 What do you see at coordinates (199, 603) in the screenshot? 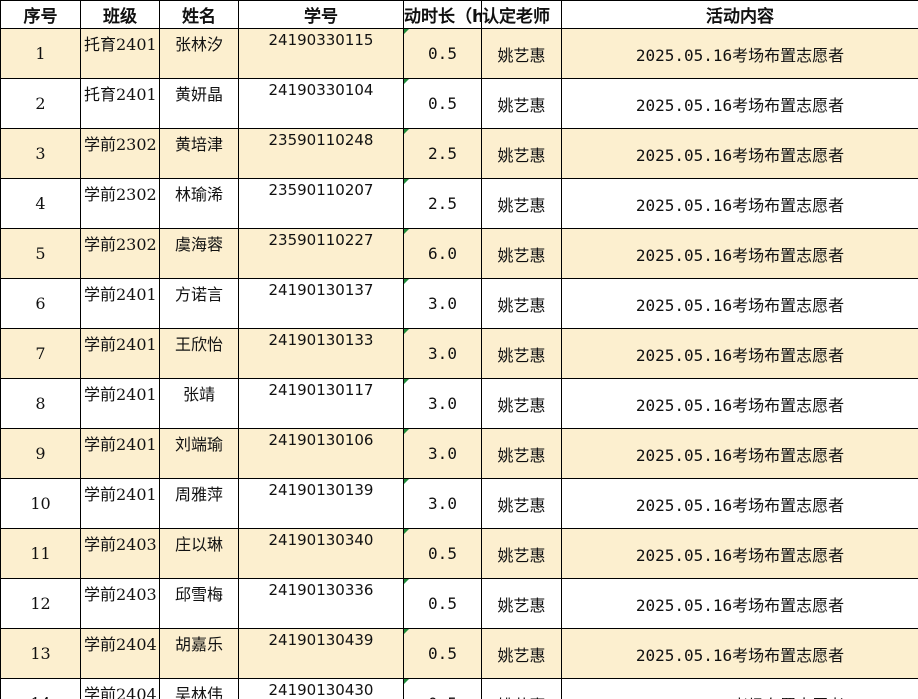
I see `cell-name: 邱雪梅` at bounding box center [199, 603].